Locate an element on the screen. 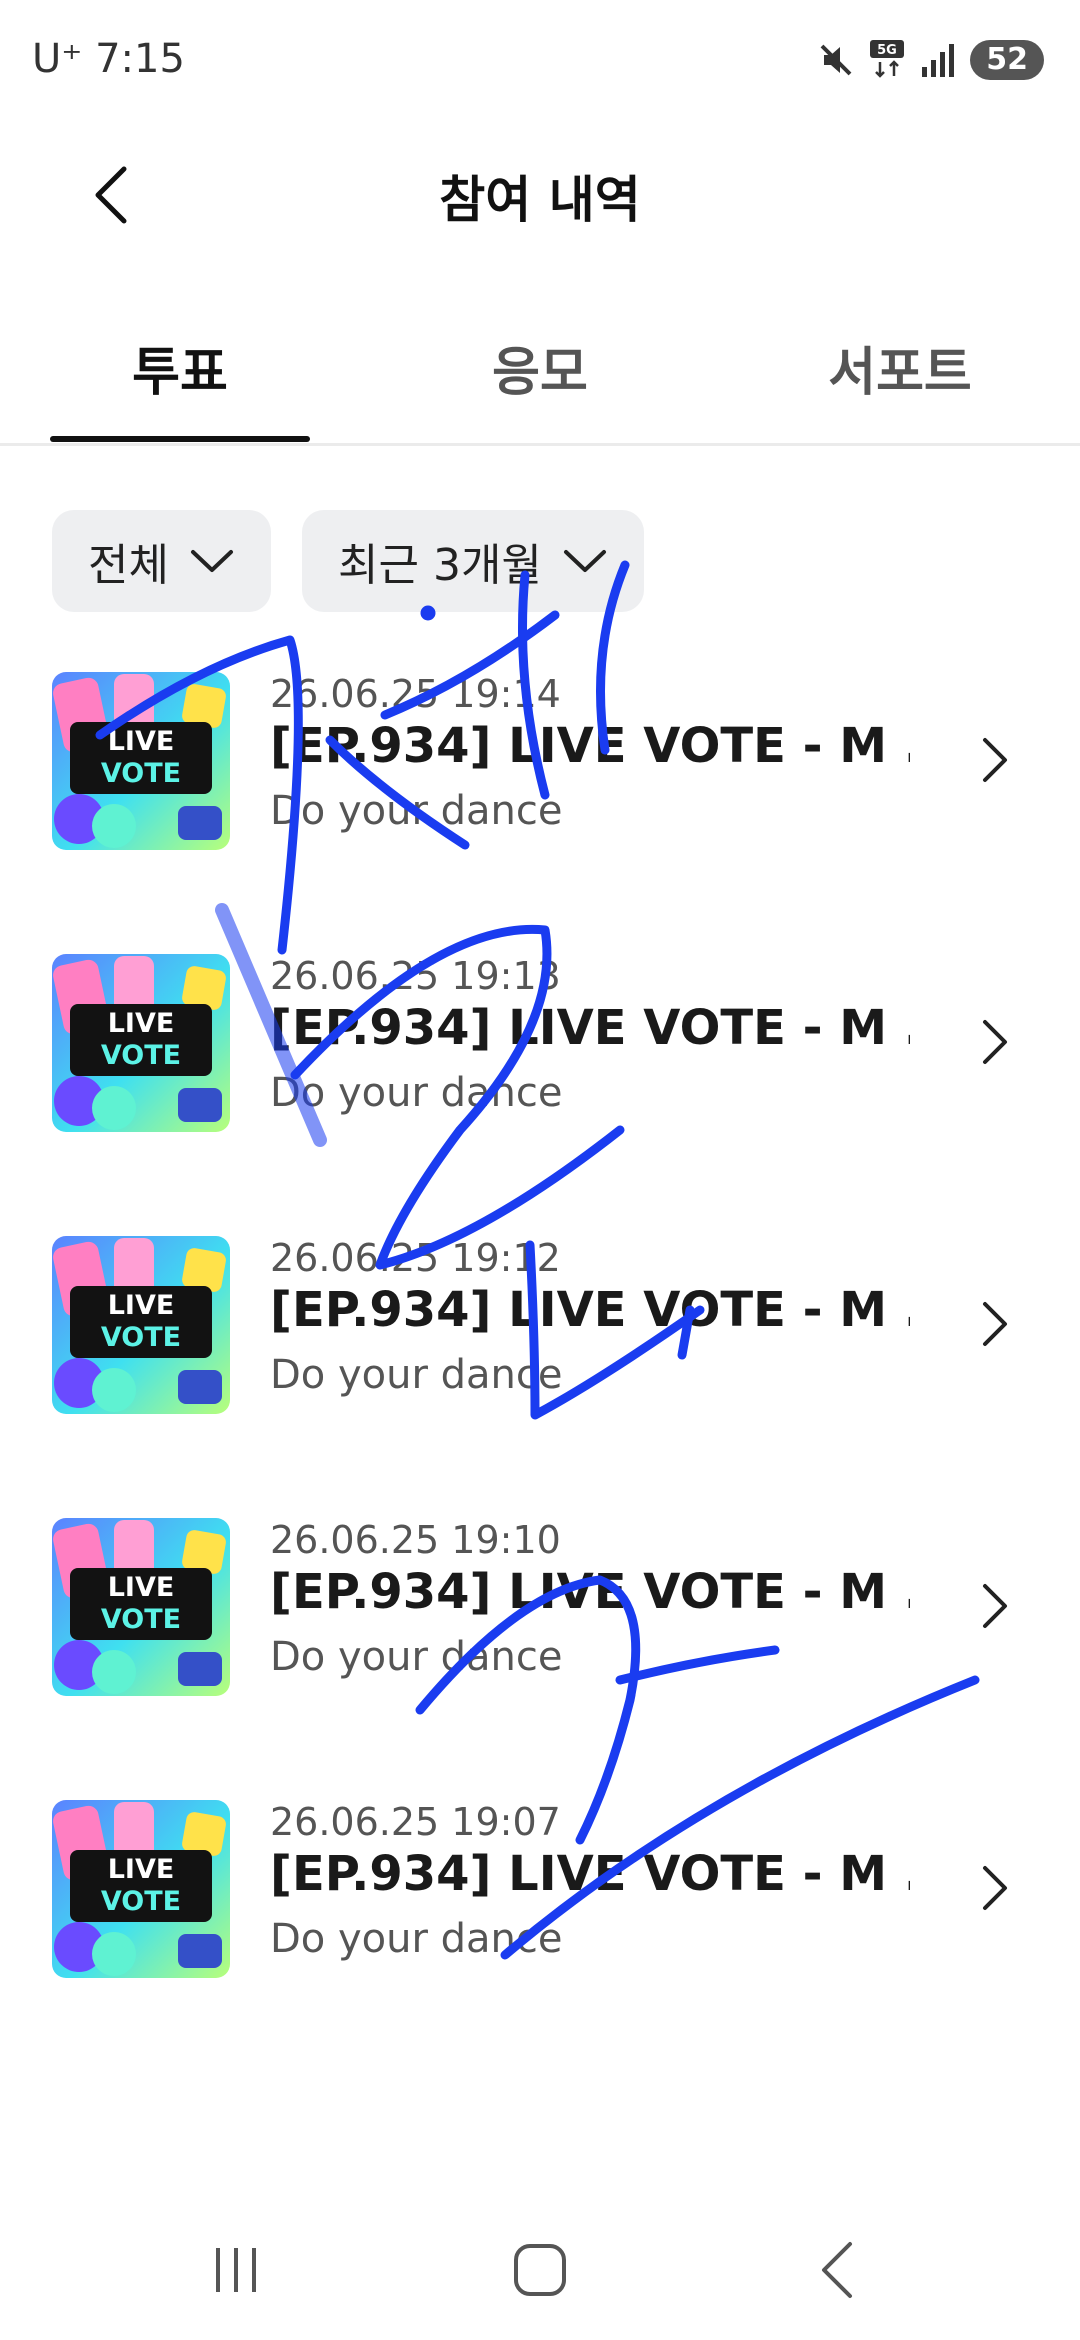 The height and width of the screenshot is (2340, 1080). home-icon is located at coordinates (540, 2270).